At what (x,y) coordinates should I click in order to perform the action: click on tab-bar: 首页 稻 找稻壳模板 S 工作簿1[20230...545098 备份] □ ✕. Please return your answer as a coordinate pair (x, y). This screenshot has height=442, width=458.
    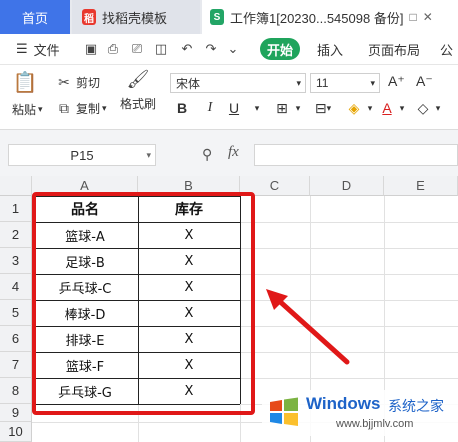
    Looking at the image, I should click on (229, 17).